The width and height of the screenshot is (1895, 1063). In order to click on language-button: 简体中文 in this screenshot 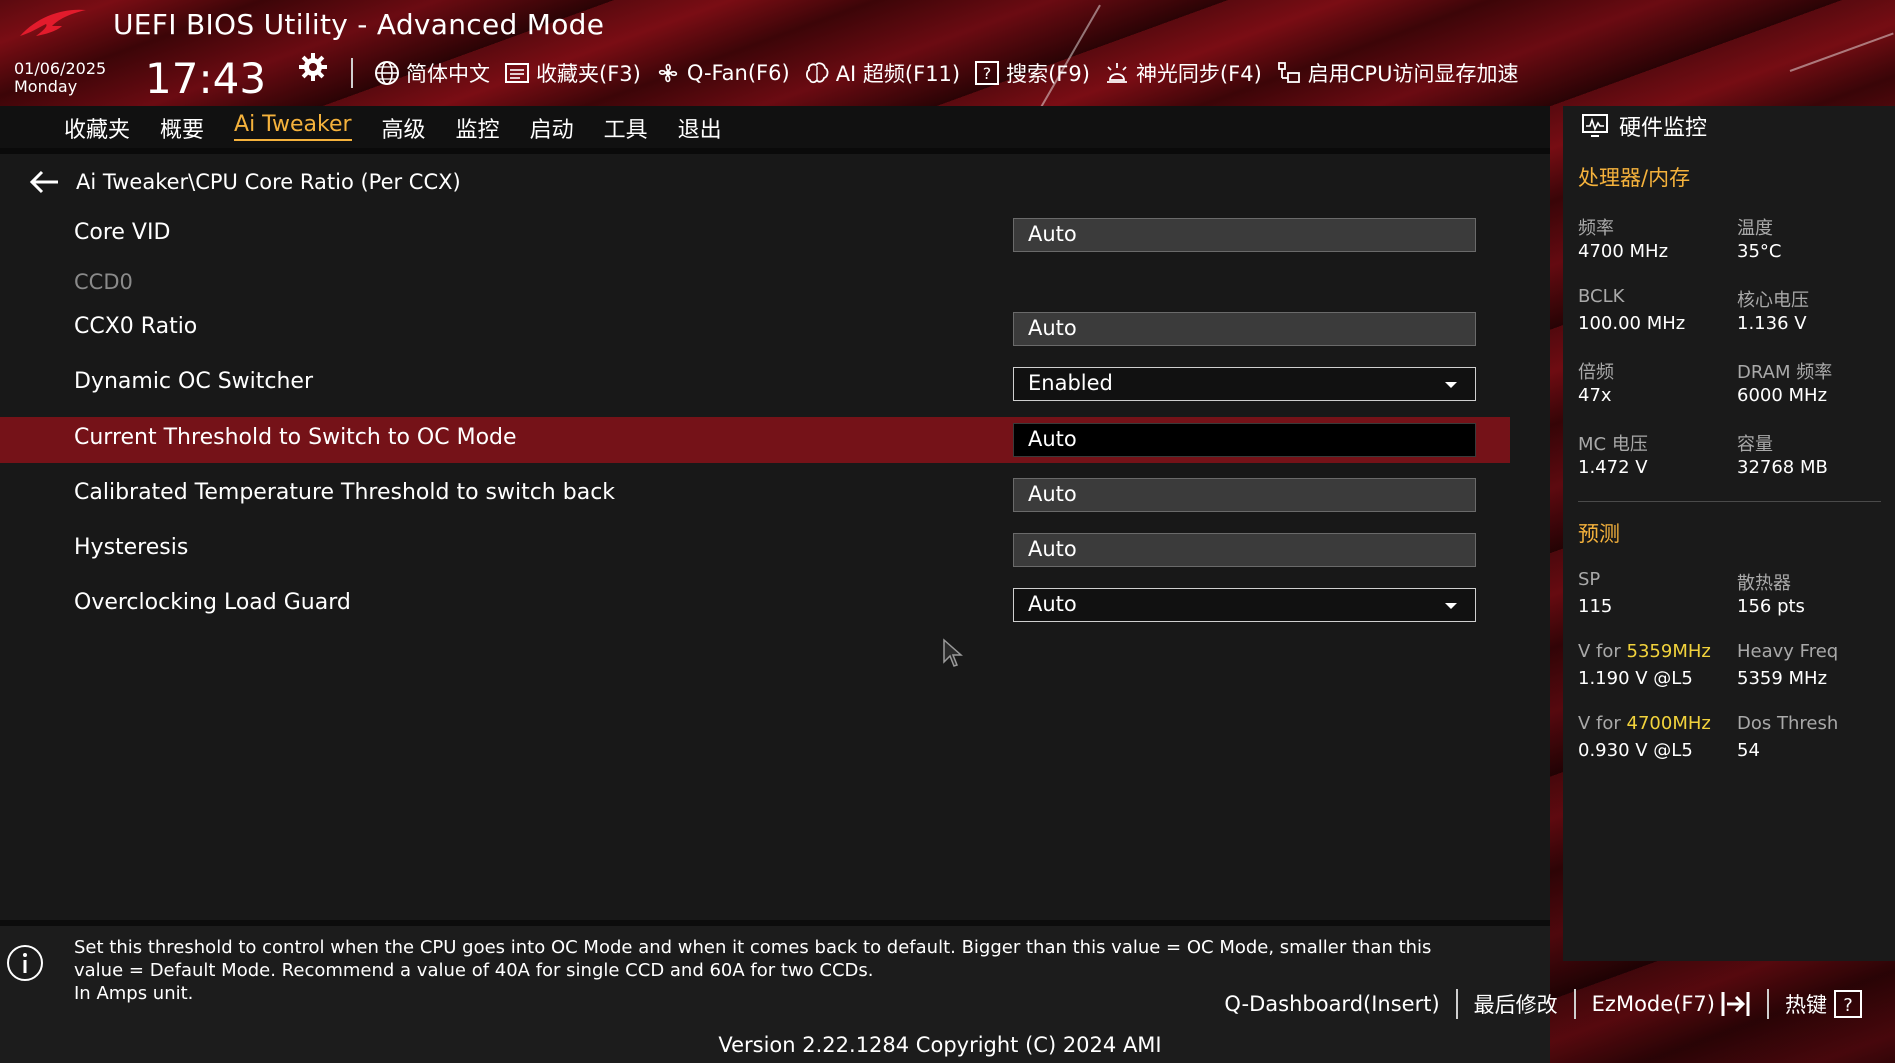, I will do `click(432, 73)`.